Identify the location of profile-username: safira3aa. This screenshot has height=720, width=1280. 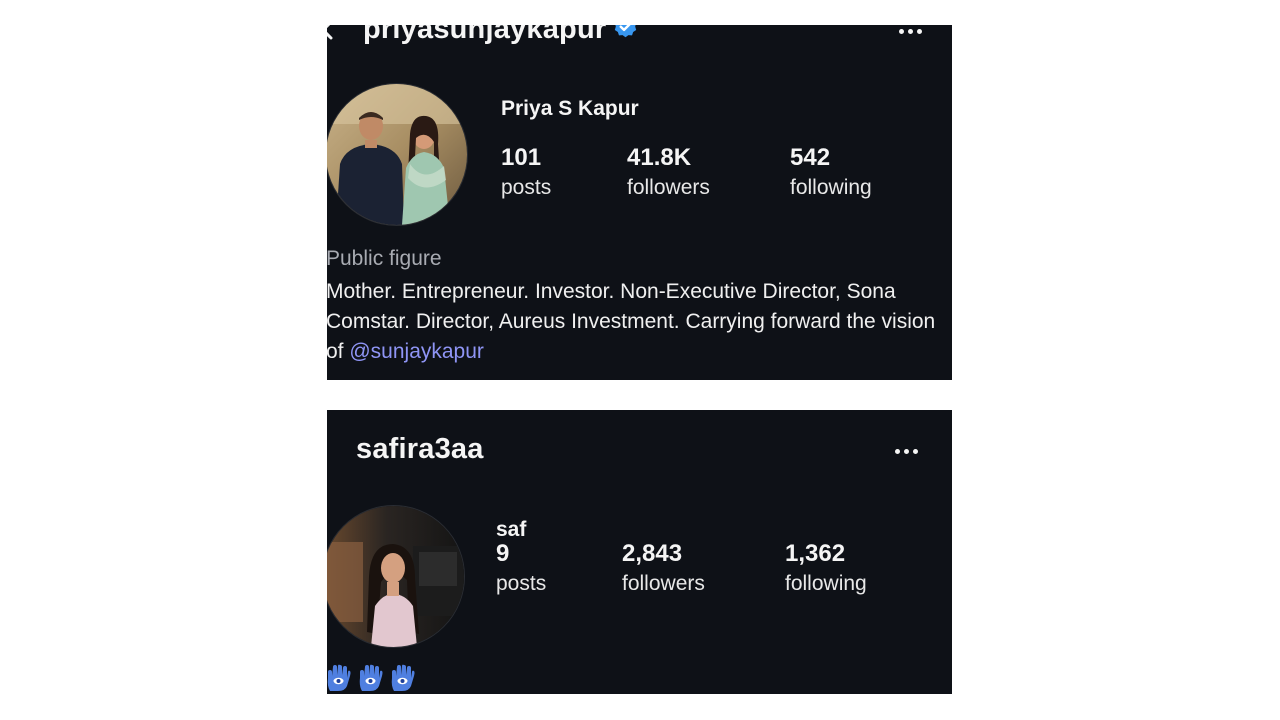
(420, 449).